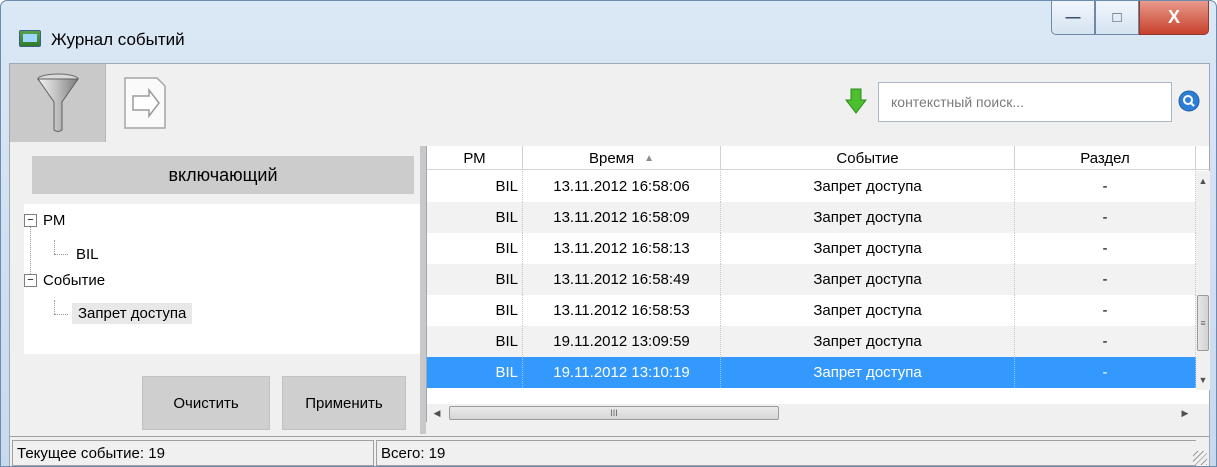 This screenshot has height=467, width=1217. I want to click on column-header-event: Событие, so click(868, 158).